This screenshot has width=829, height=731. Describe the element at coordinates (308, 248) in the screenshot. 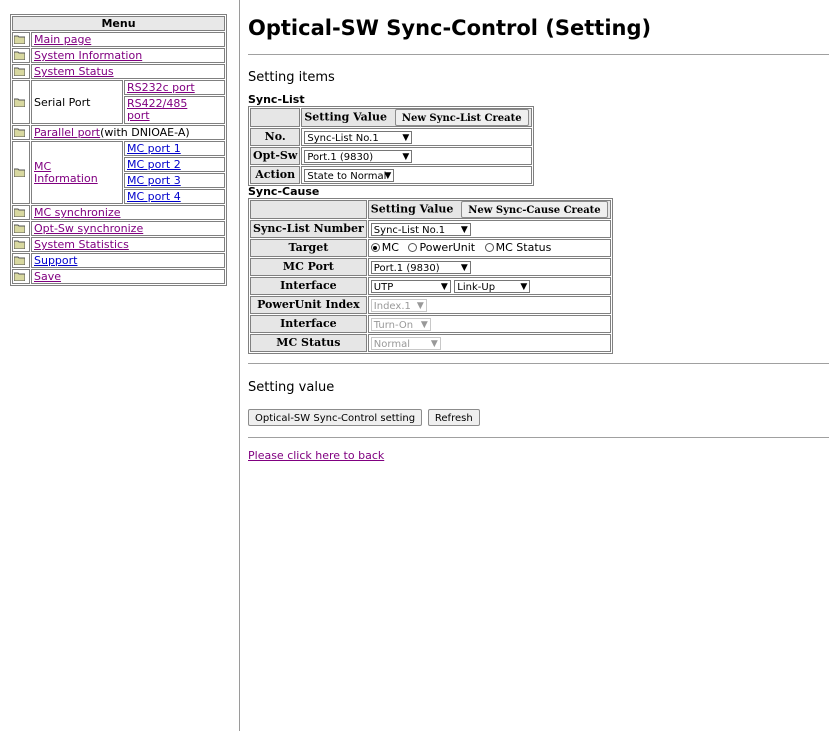

I see `target-label: Target` at that location.